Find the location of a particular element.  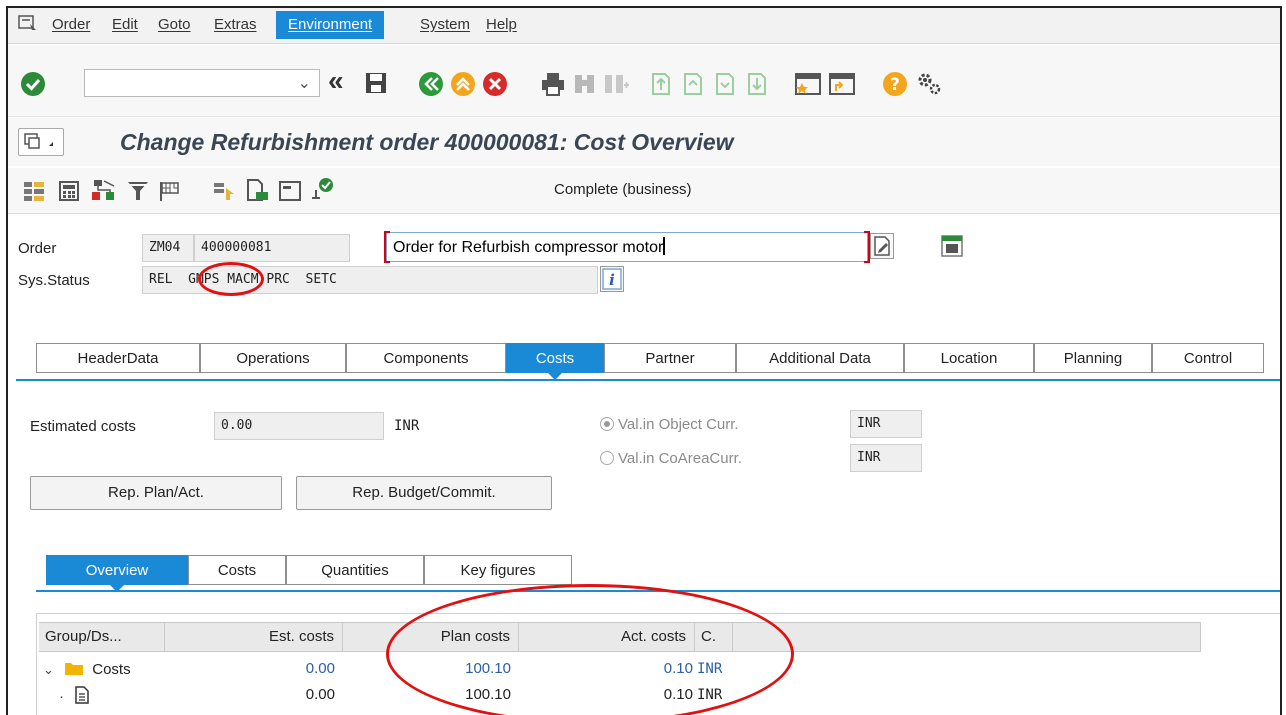

subtab-costs: Costs is located at coordinates (237, 570).